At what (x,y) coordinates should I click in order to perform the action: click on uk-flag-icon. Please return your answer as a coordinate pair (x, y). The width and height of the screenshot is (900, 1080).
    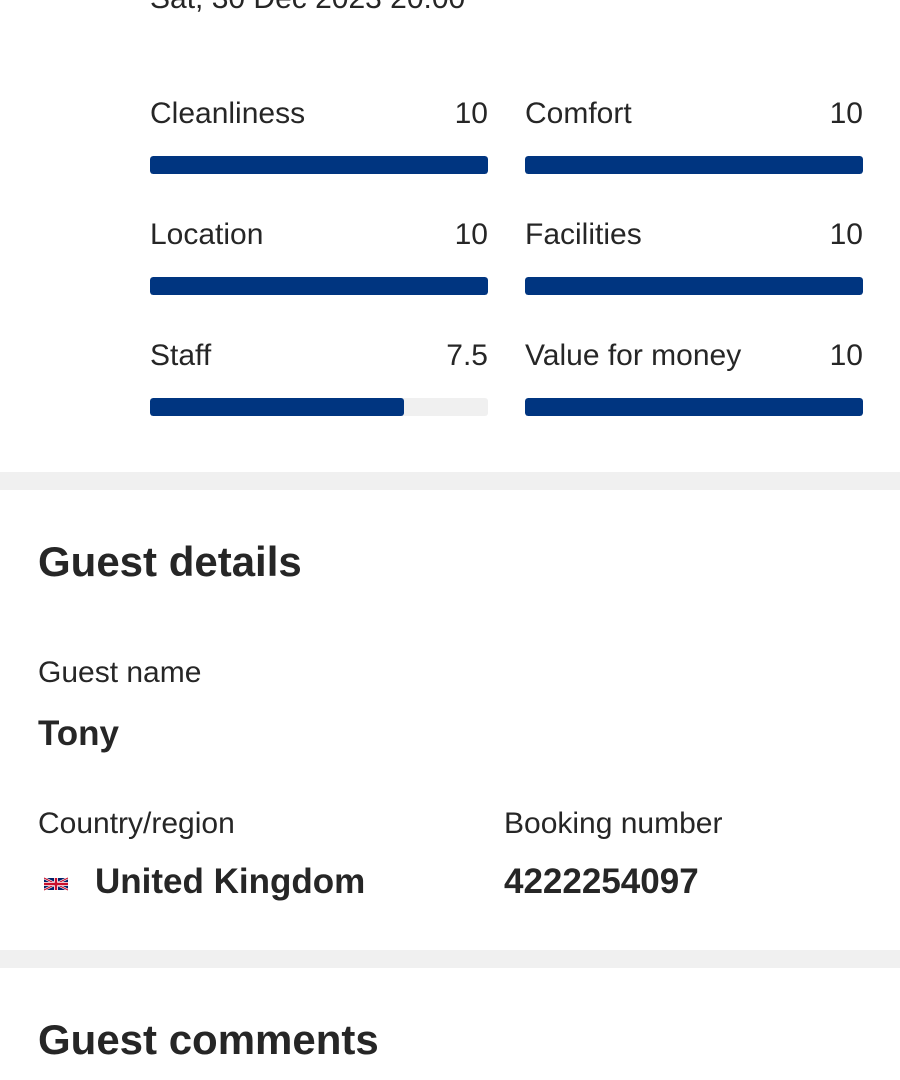
    Looking at the image, I should click on (56, 884).